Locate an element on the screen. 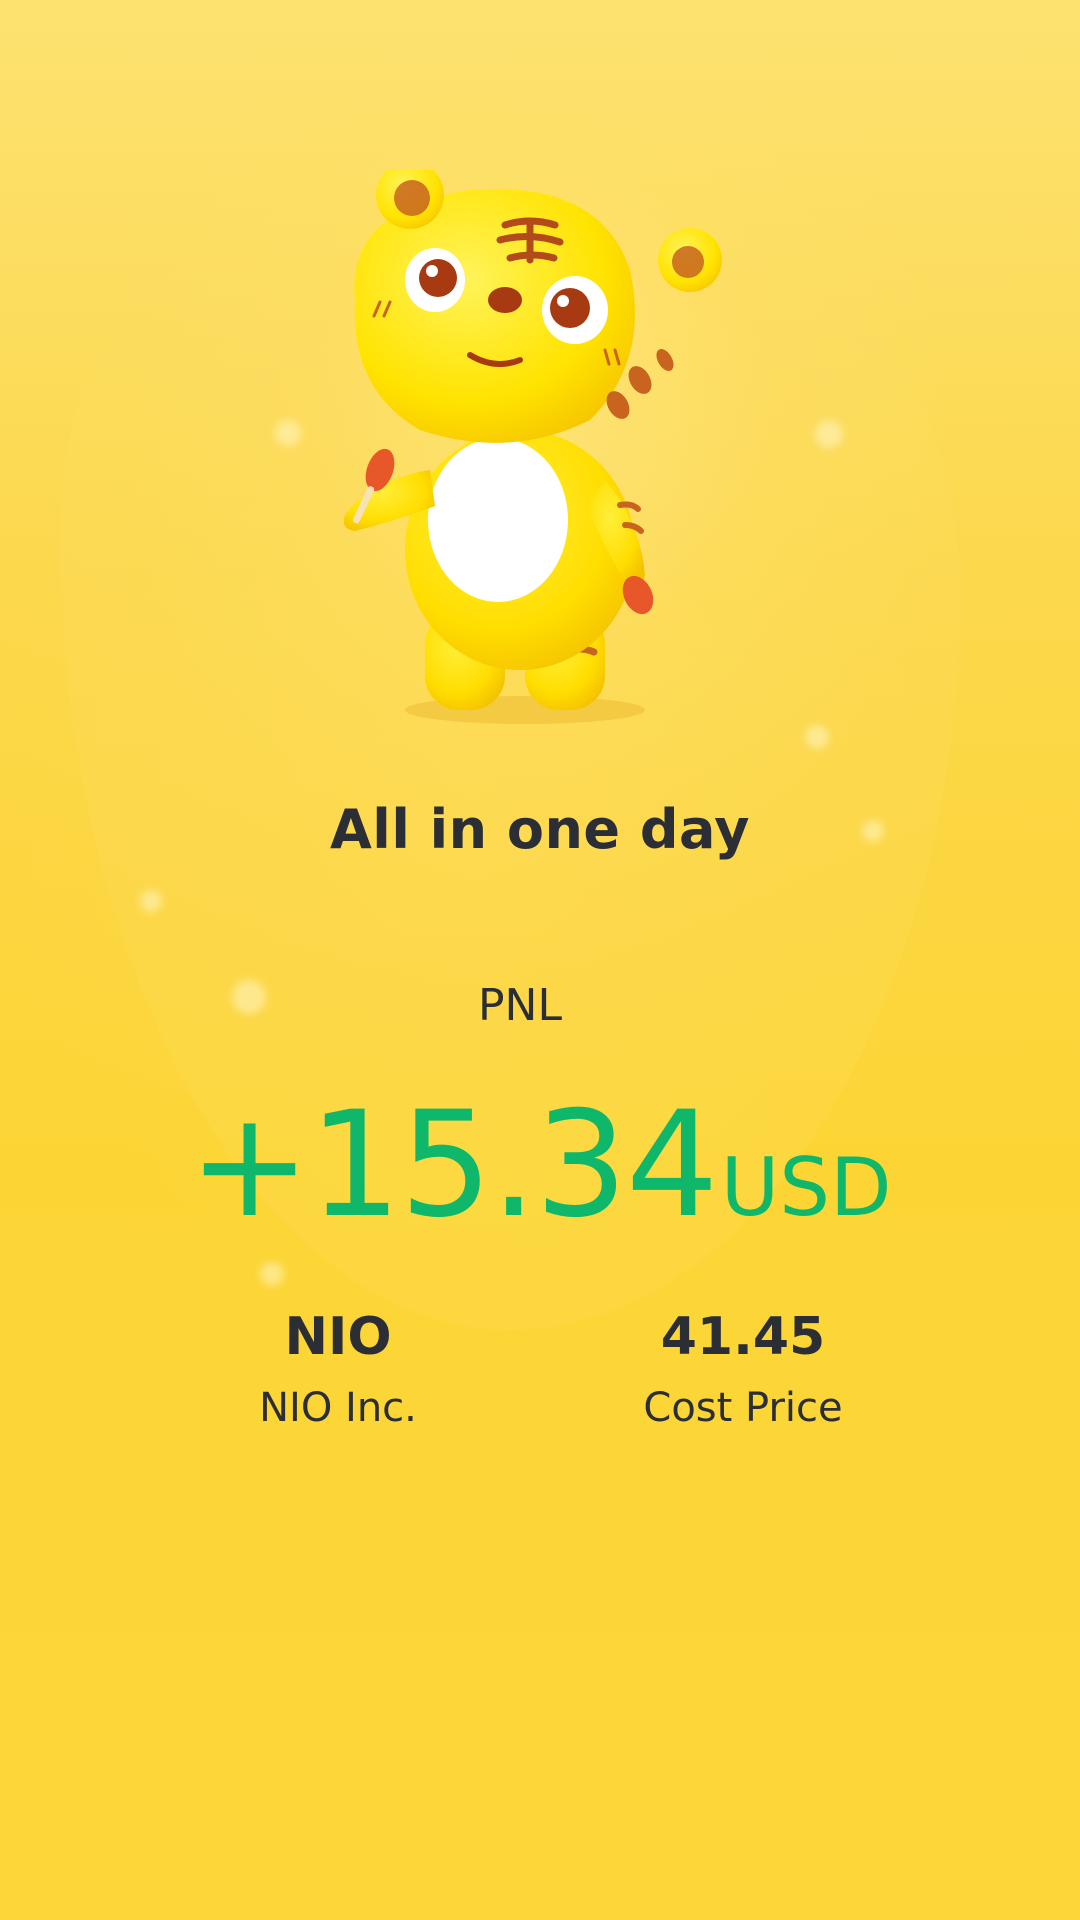  stock-name: NIO Inc. is located at coordinates (338, 1408).